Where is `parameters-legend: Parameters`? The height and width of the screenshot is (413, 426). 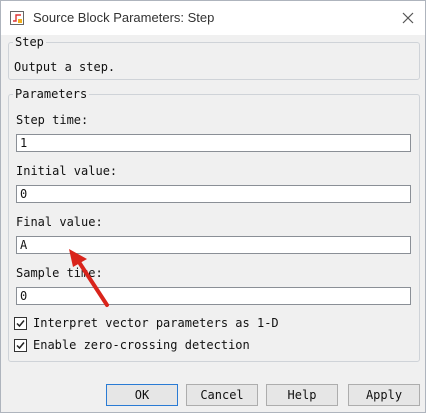 parameters-legend: Parameters is located at coordinates (51, 94).